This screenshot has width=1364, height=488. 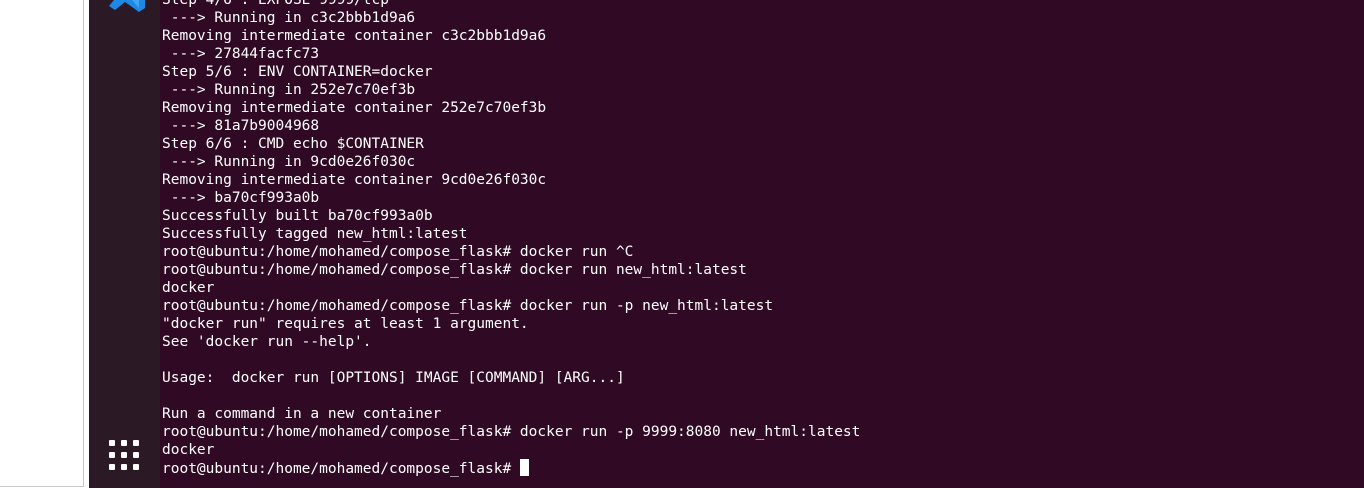 What do you see at coordinates (289, 90) in the screenshot?
I see `terminal-line: ---> Running in 252e7c70ef3b` at bounding box center [289, 90].